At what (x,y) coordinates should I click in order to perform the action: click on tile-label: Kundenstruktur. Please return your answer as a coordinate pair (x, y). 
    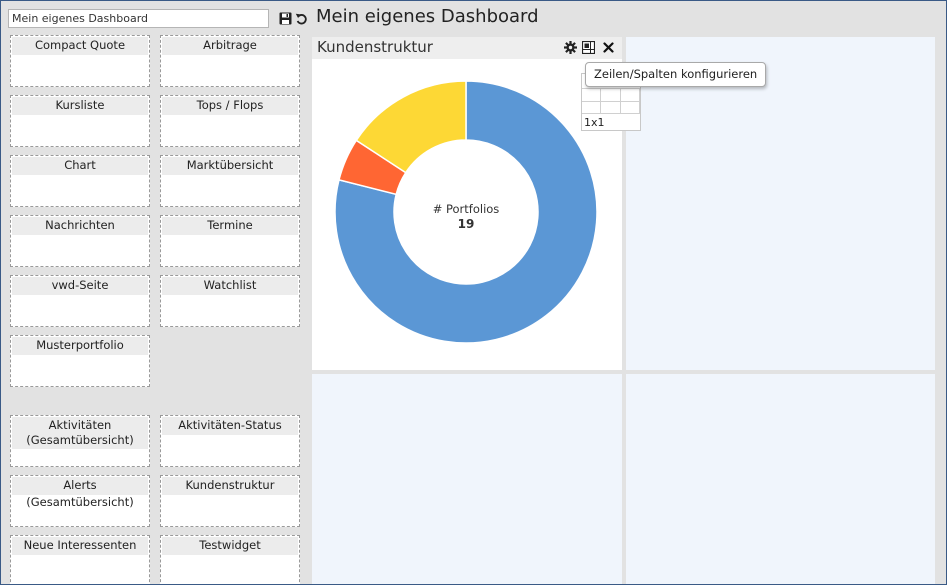
    Looking at the image, I should click on (230, 486).